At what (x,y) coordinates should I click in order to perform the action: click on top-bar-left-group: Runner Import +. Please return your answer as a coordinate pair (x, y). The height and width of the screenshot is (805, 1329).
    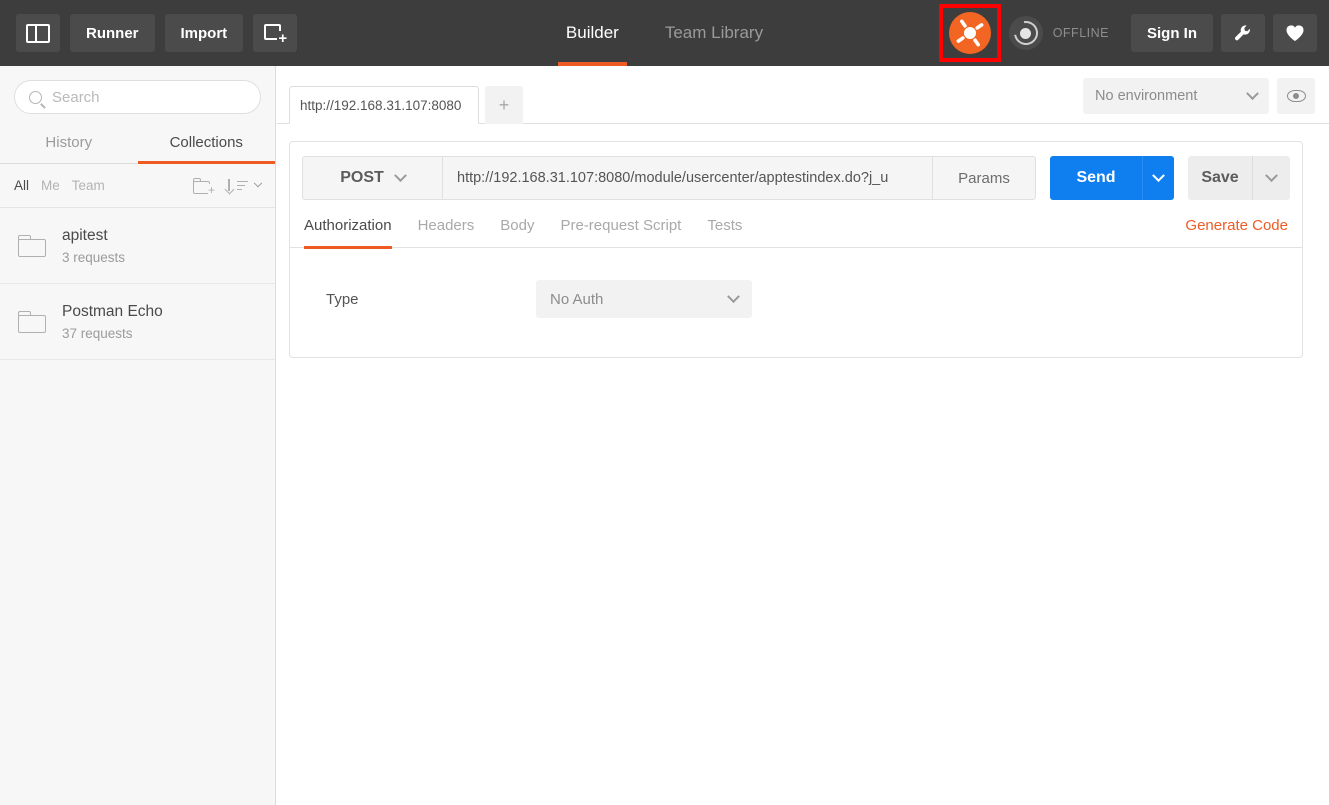
    Looking at the image, I should click on (149, 33).